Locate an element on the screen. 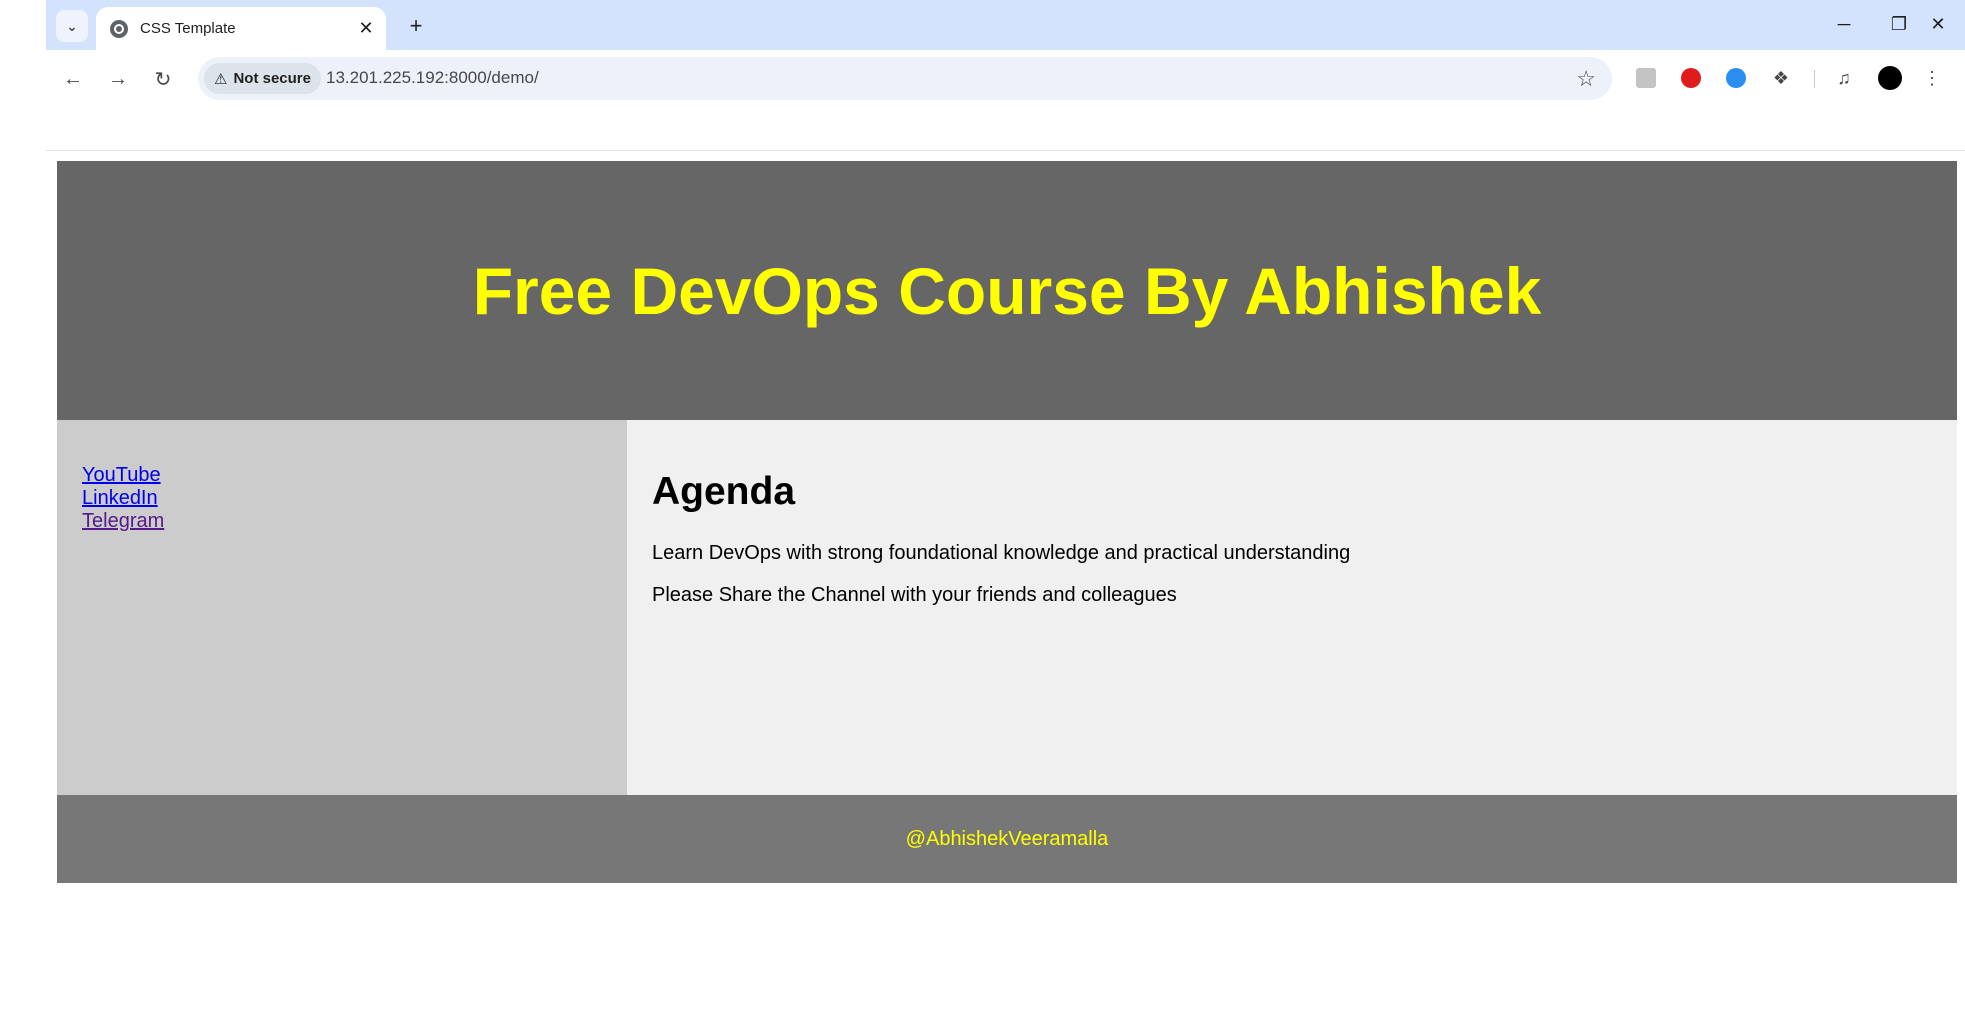  site-info-chip: ⚠ Not secure is located at coordinates (262, 78).